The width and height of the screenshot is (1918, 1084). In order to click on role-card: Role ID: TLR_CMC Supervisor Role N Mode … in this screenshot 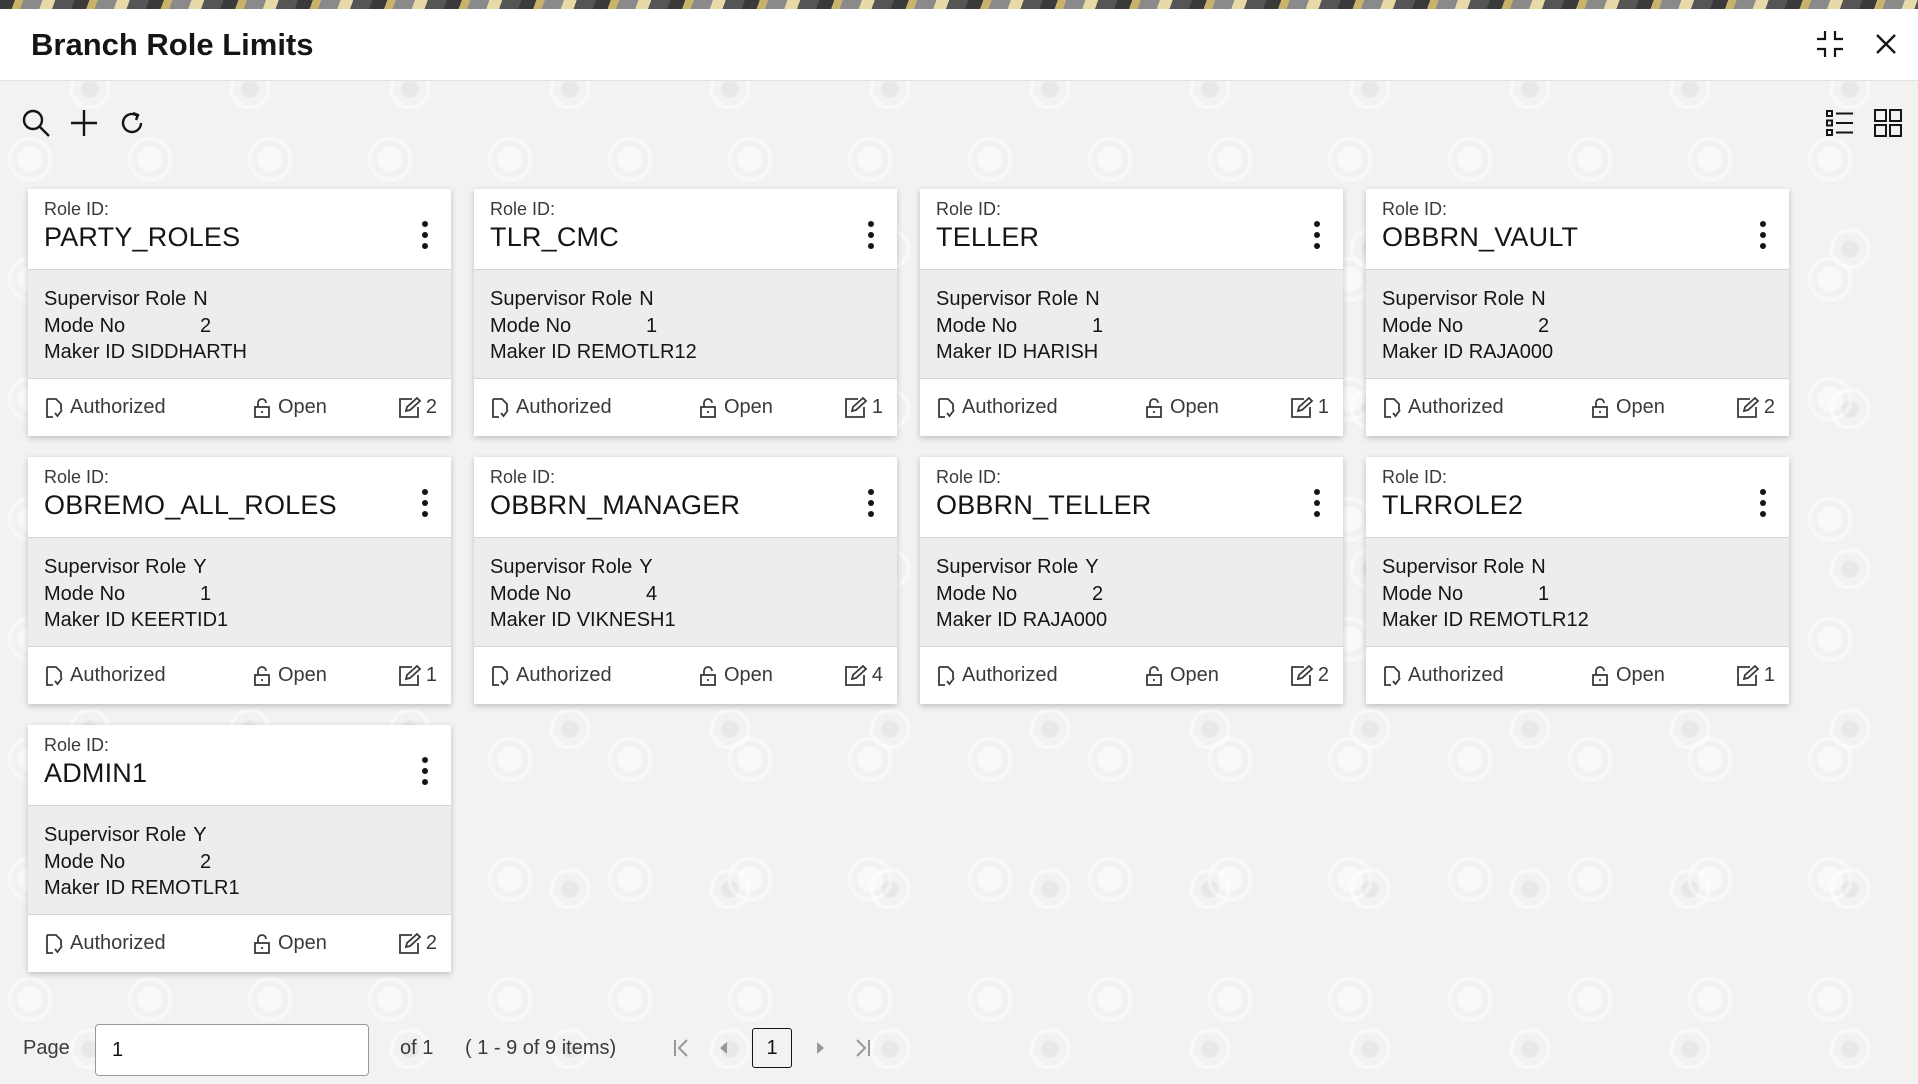, I will do `click(685, 312)`.